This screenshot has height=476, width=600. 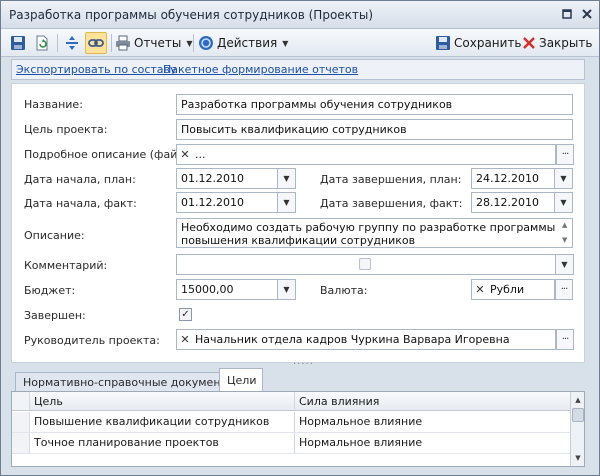 What do you see at coordinates (80, 179) in the screenshot?
I see `start-plan-label: Дата начала, план:` at bounding box center [80, 179].